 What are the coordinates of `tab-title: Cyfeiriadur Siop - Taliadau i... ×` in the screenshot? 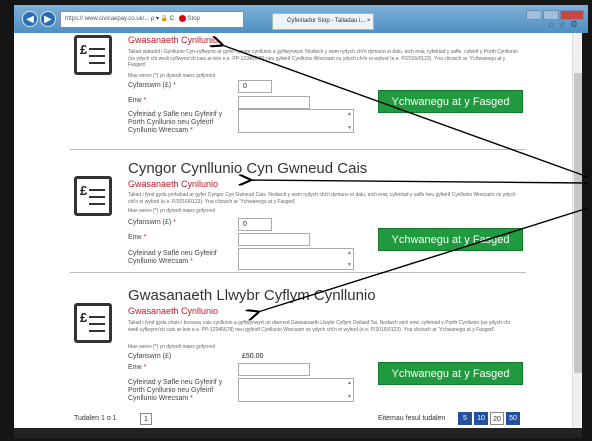 It's located at (329, 21).